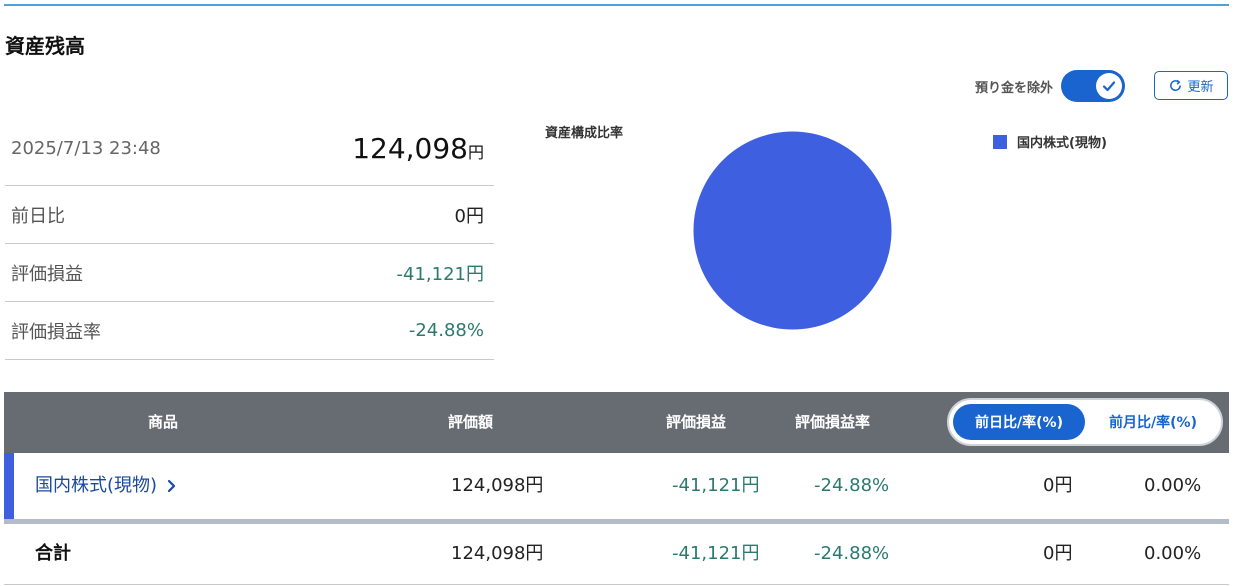  What do you see at coordinates (584, 133) in the screenshot?
I see `chart-title: 資産構成比率` at bounding box center [584, 133].